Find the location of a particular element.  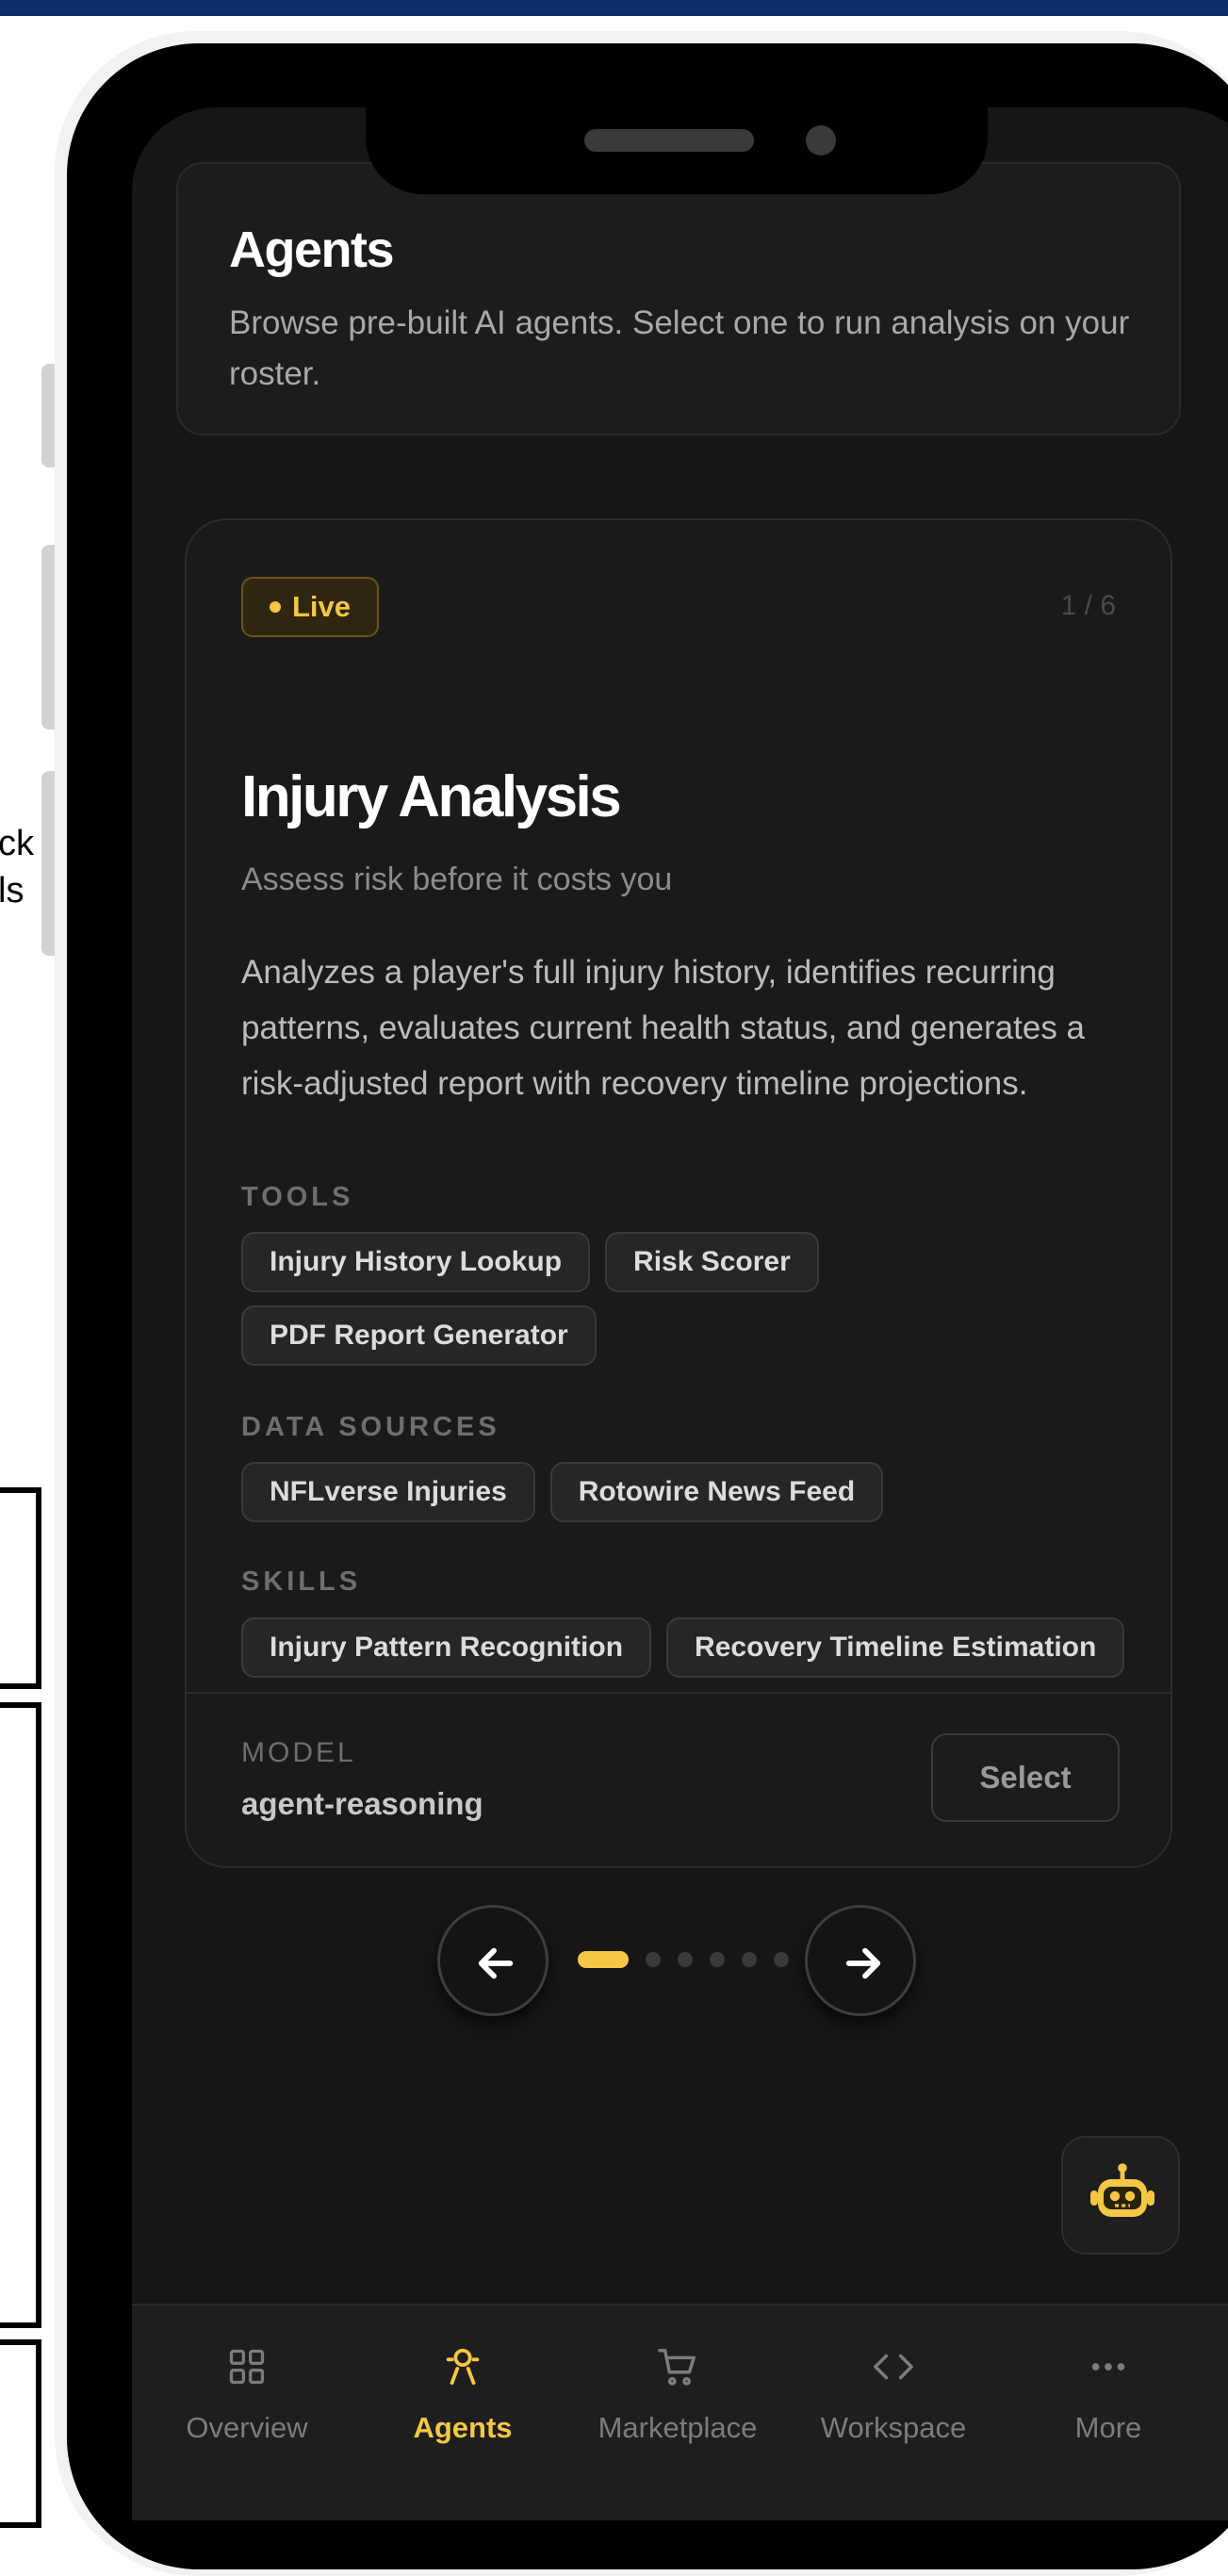

more-icon is located at coordinates (1108, 2367).